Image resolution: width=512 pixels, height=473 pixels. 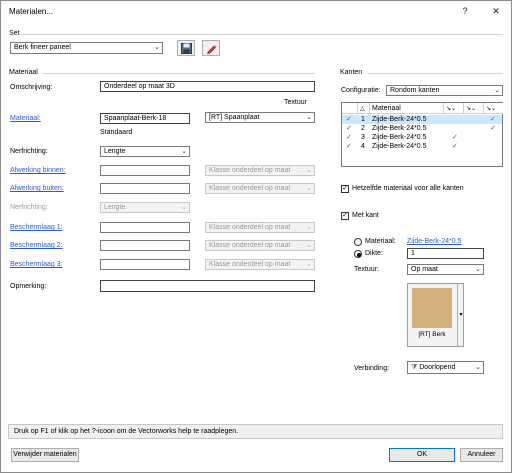 I want to click on table-header-textuur: ↘⌄, so click(x=454, y=108).